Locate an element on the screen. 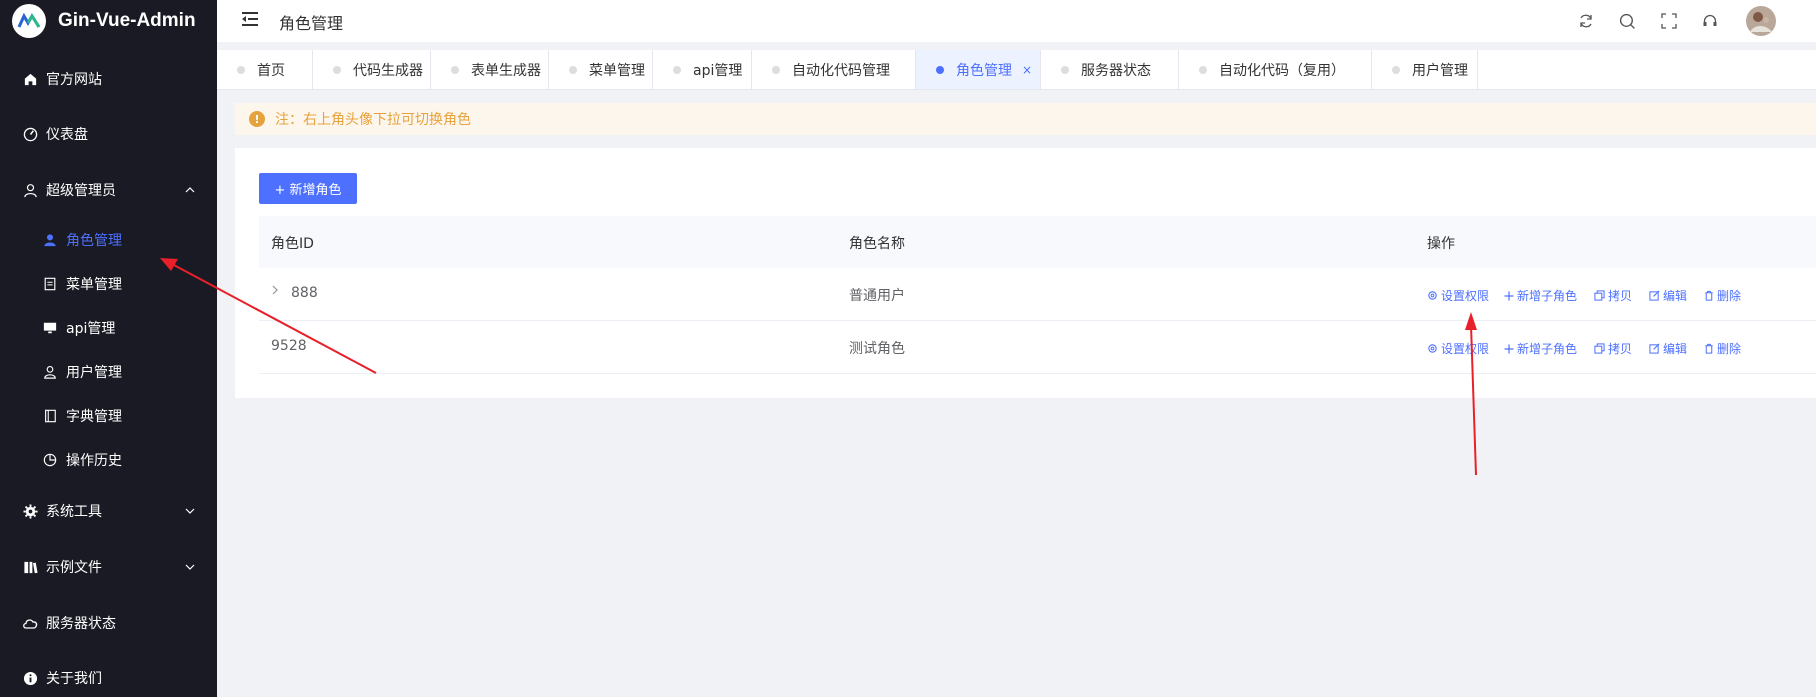 The height and width of the screenshot is (697, 1816). sidebar-item-server-status: 服务器状态 is located at coordinates (108, 623).